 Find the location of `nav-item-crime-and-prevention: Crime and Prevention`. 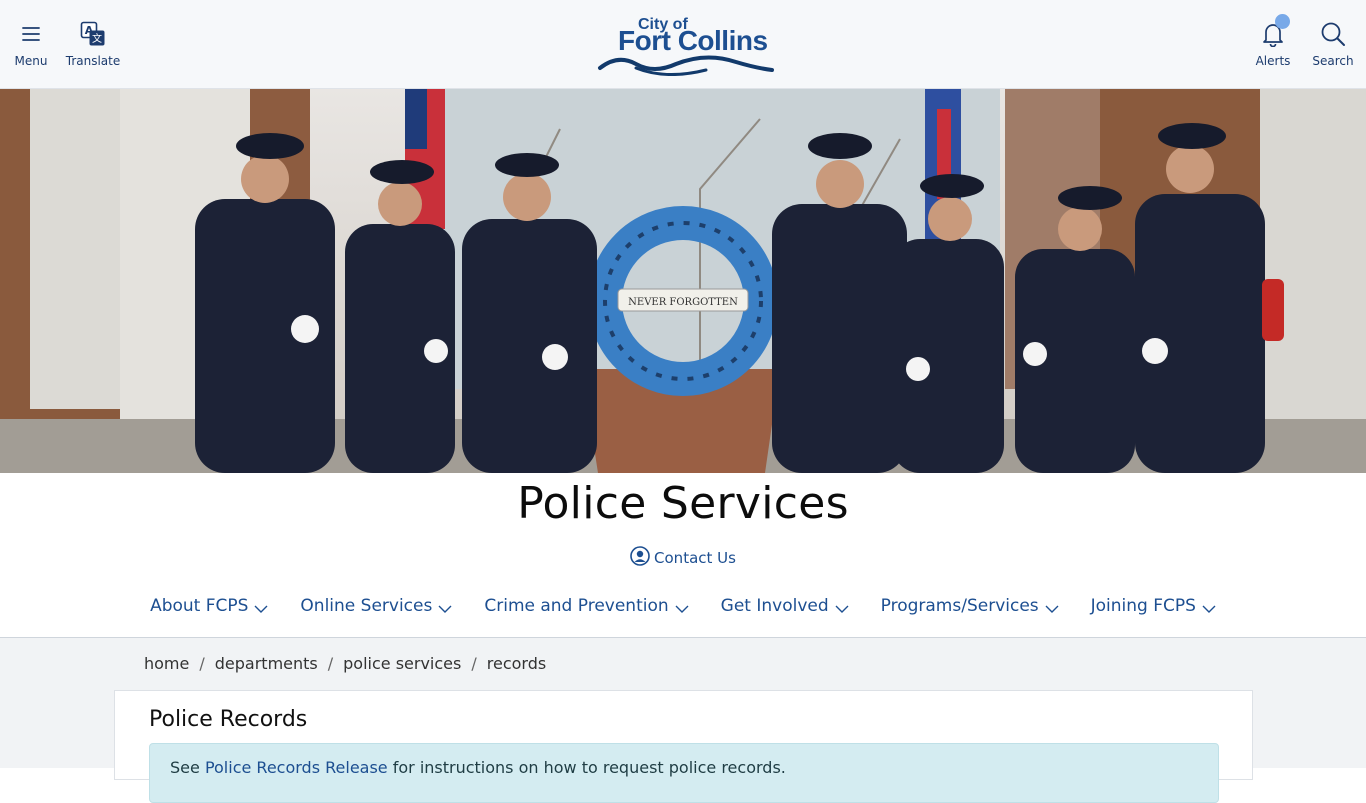

nav-item-crime-and-prevention: Crime and Prevention is located at coordinates (586, 613).